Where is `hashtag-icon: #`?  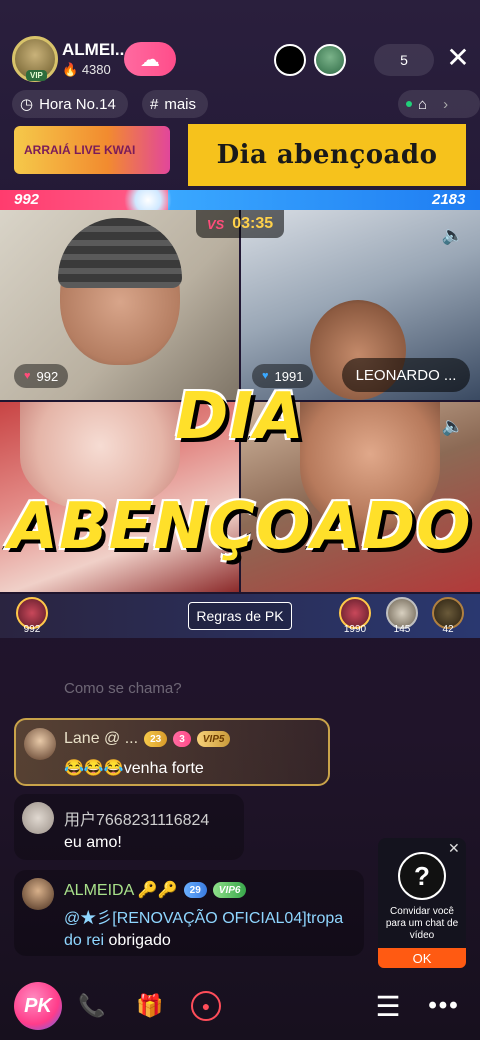 hashtag-icon: # is located at coordinates (154, 104).